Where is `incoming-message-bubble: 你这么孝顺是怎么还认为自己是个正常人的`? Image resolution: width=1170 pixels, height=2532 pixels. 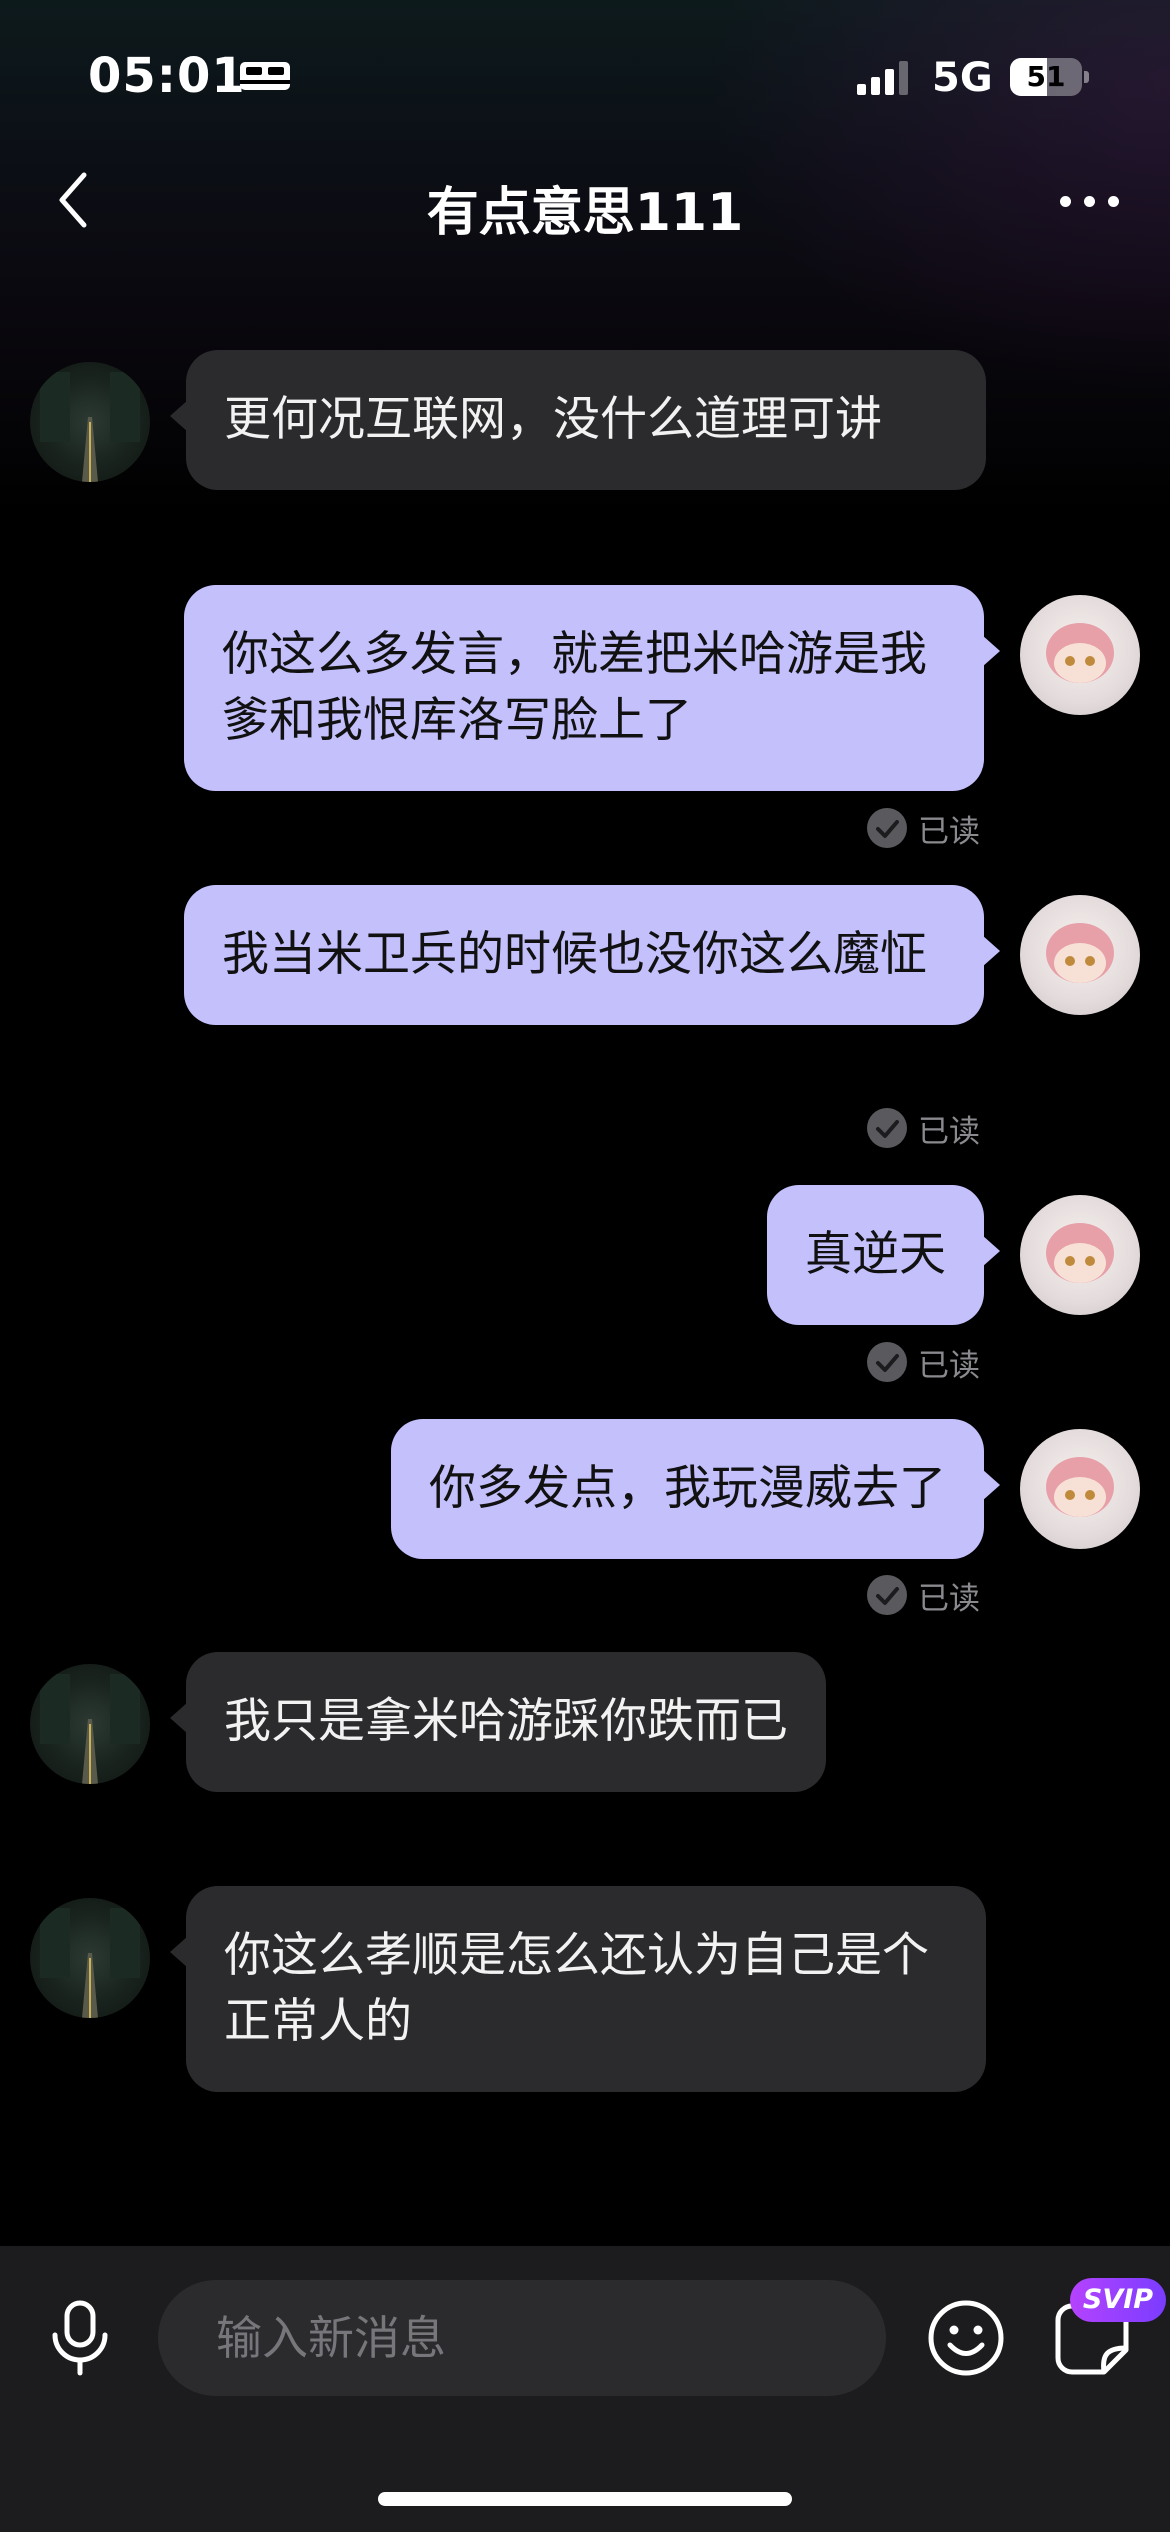 incoming-message-bubble: 你这么孝顺是怎么还认为自己是个正常人的 is located at coordinates (578, 1989).